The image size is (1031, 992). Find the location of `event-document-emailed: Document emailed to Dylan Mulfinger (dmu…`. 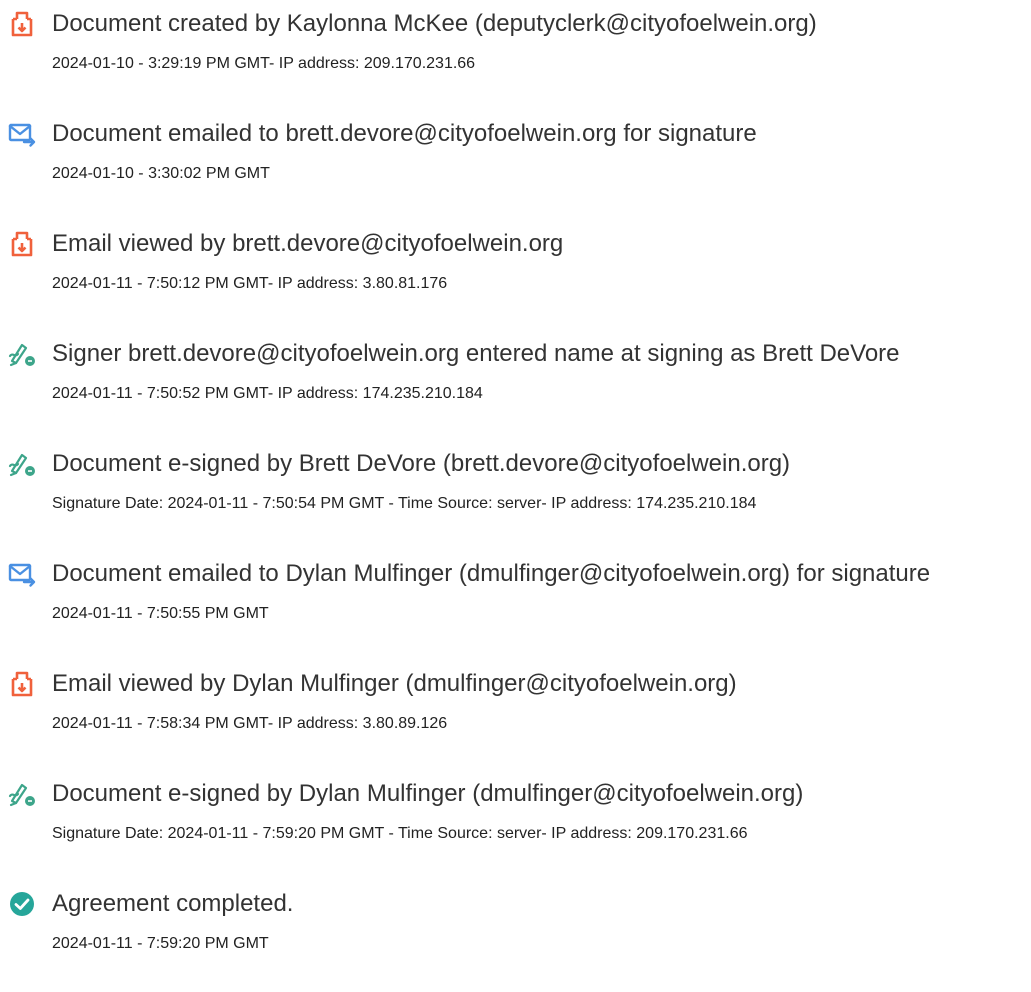

event-document-emailed: Document emailed to Dylan Mulfinger (dmu… is located at coordinates (515, 608).